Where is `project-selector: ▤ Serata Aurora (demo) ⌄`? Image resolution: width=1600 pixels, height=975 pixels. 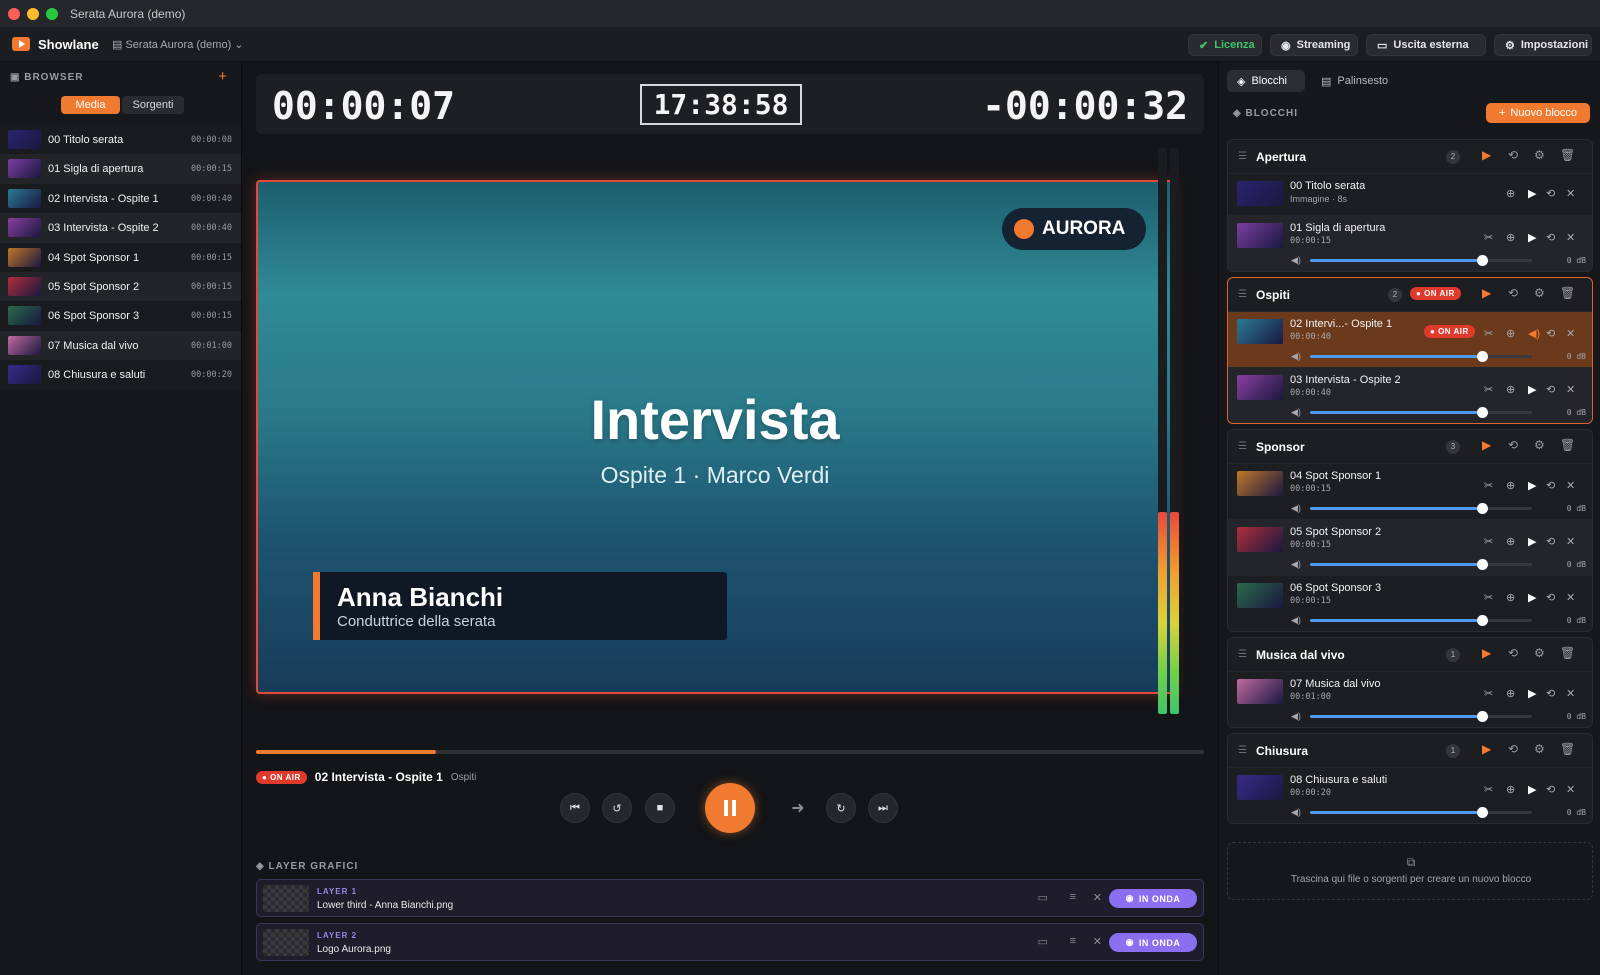 project-selector: ▤ Serata Aurora (demo) ⌄ is located at coordinates (178, 44).